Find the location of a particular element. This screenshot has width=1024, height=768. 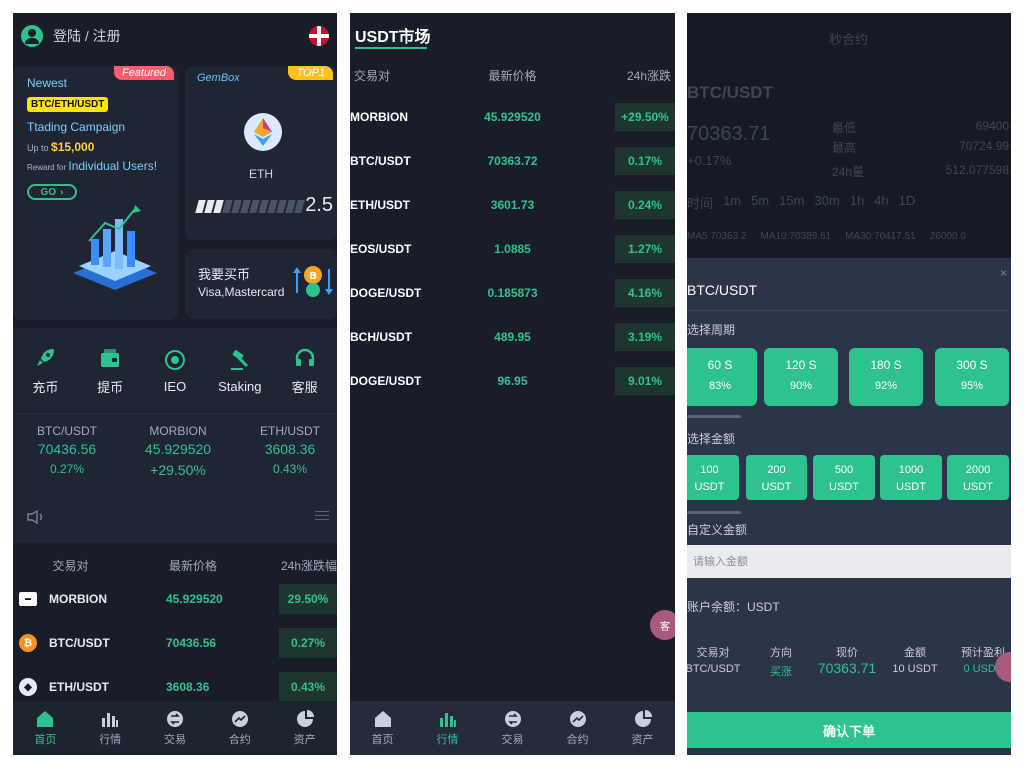

ticker-eth: ETH/USDT 3608.36 0.43% is located at coordinates (288, 450).